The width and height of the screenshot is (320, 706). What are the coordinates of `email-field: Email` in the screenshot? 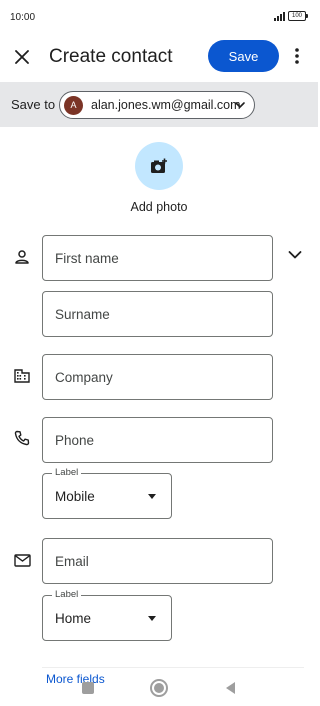 It's located at (157, 561).